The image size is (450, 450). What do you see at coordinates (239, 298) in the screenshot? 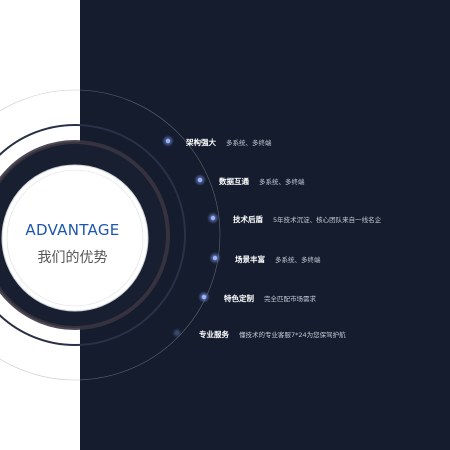
I see `advantage-label: 特色定制` at bounding box center [239, 298].